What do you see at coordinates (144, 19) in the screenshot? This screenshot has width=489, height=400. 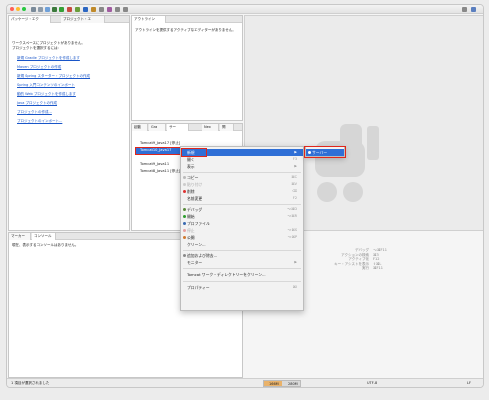 I see `tab-outline-label: アウトライン` at bounding box center [144, 19].